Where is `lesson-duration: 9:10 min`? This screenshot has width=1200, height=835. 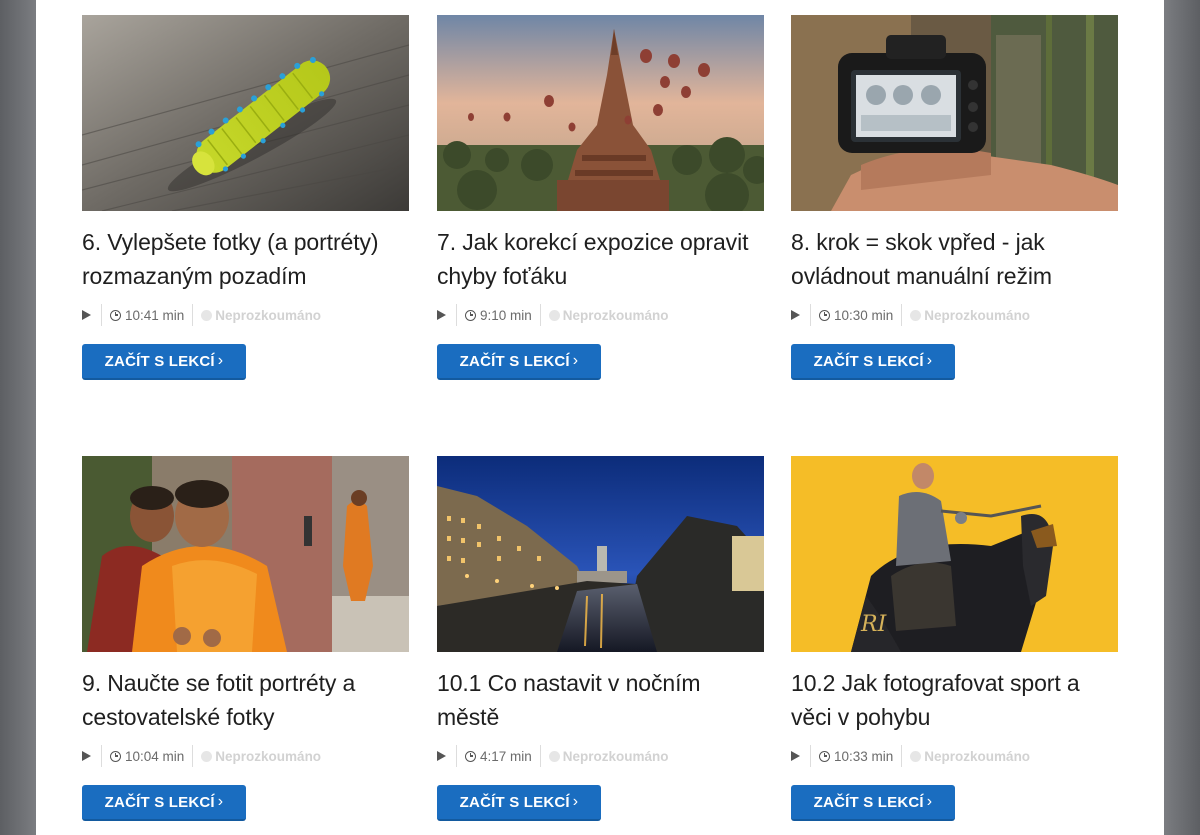
lesson-duration: 9:10 min is located at coordinates (506, 315).